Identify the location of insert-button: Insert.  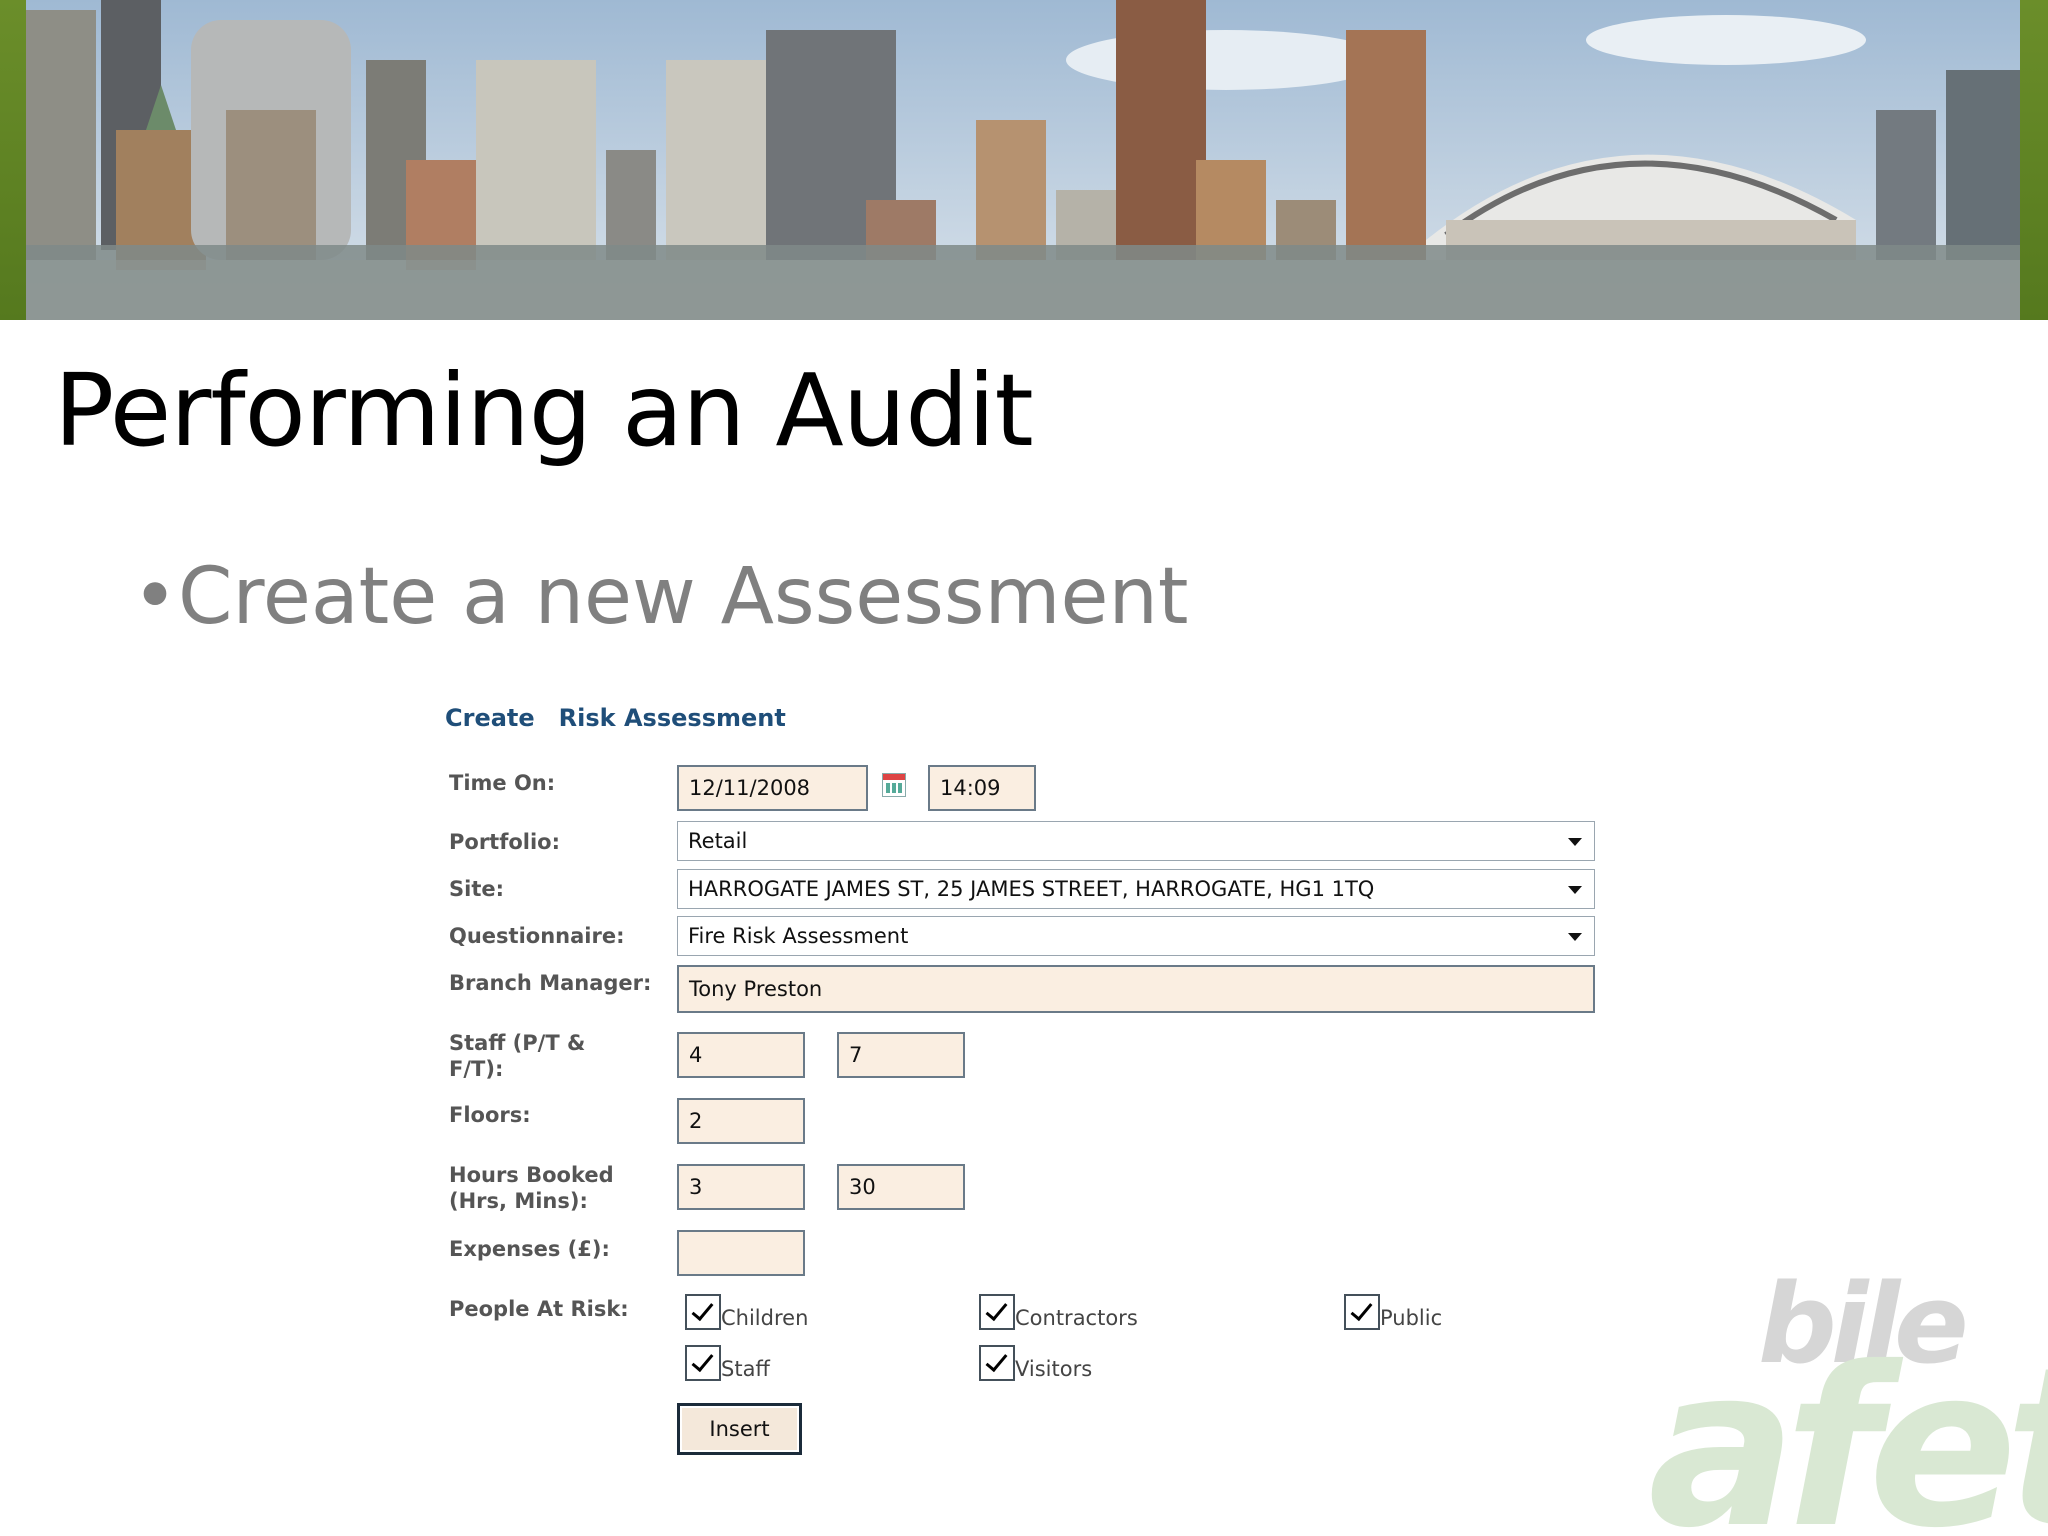
(739, 1429).